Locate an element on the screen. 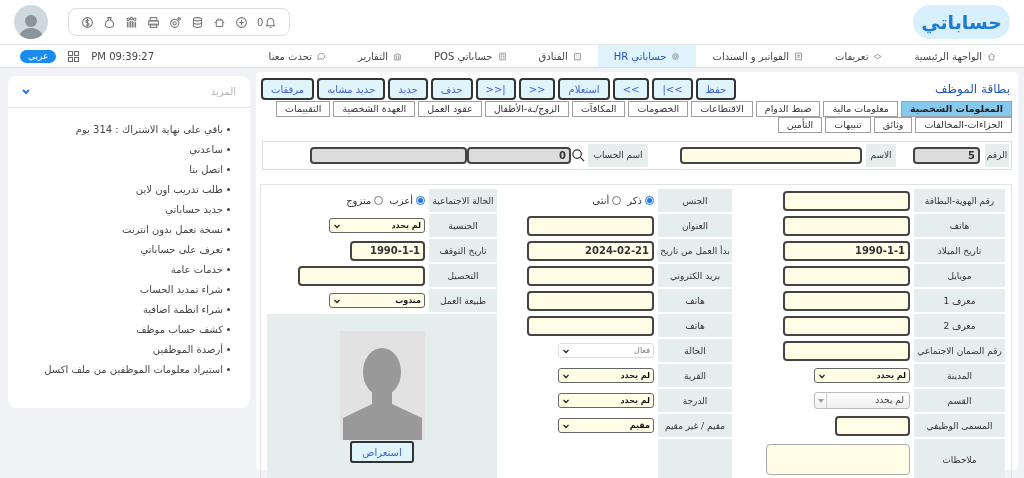 The width and height of the screenshot is (1024, 478). clock-time: PM 09:39:27 is located at coordinates (123, 56).